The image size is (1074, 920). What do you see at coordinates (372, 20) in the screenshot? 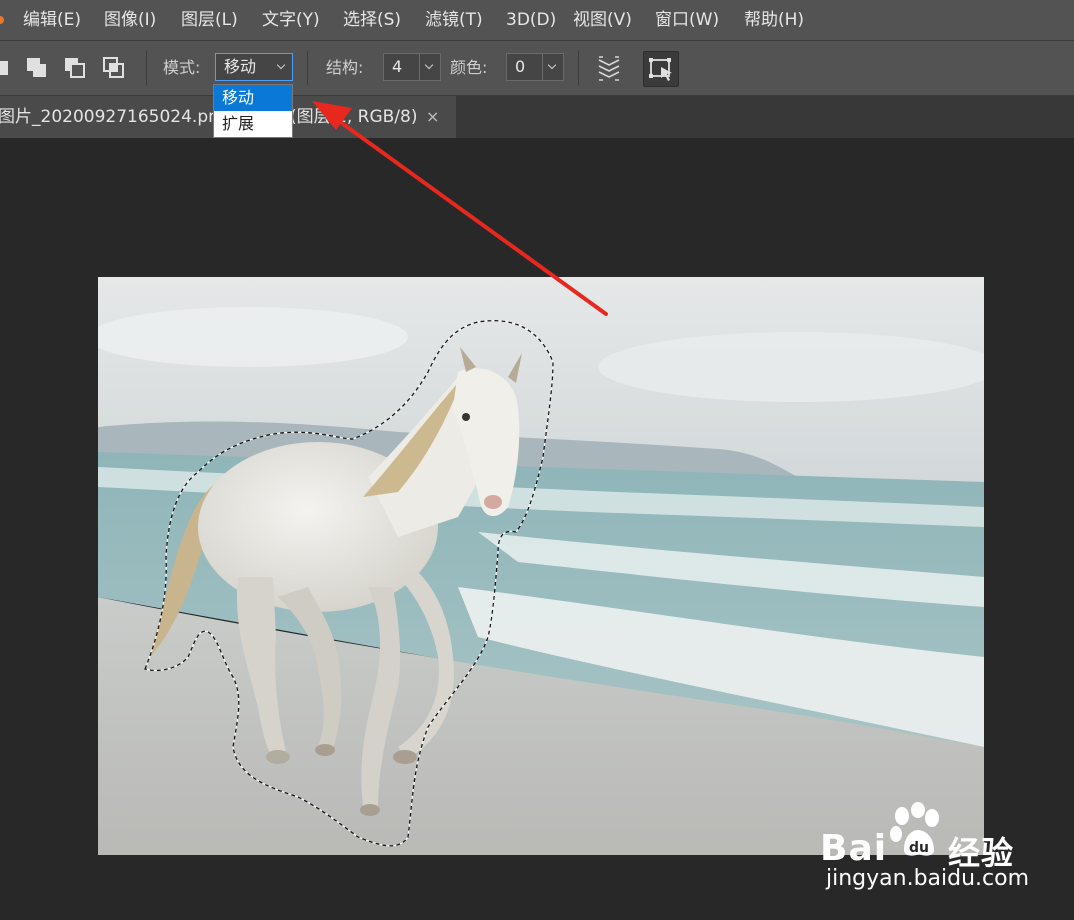
I see `menu-select: 选择(S)` at bounding box center [372, 20].